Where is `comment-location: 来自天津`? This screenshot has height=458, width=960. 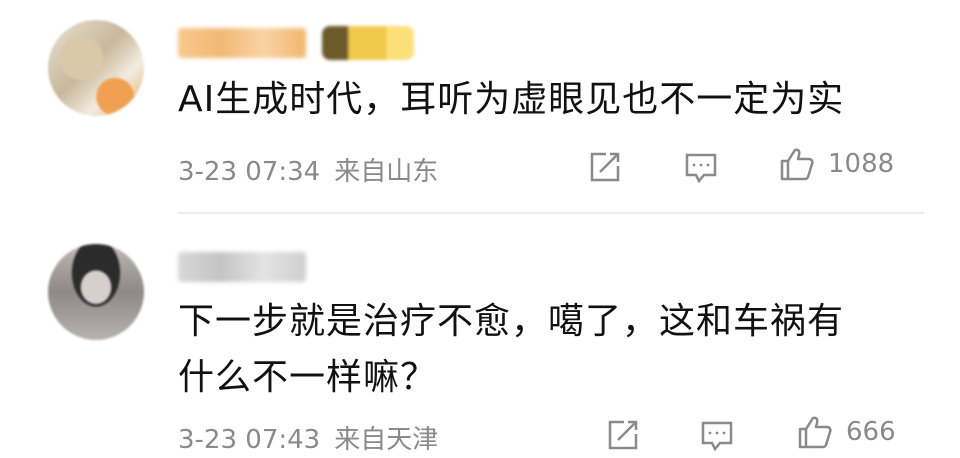
comment-location: 来自天津 is located at coordinates (386, 440).